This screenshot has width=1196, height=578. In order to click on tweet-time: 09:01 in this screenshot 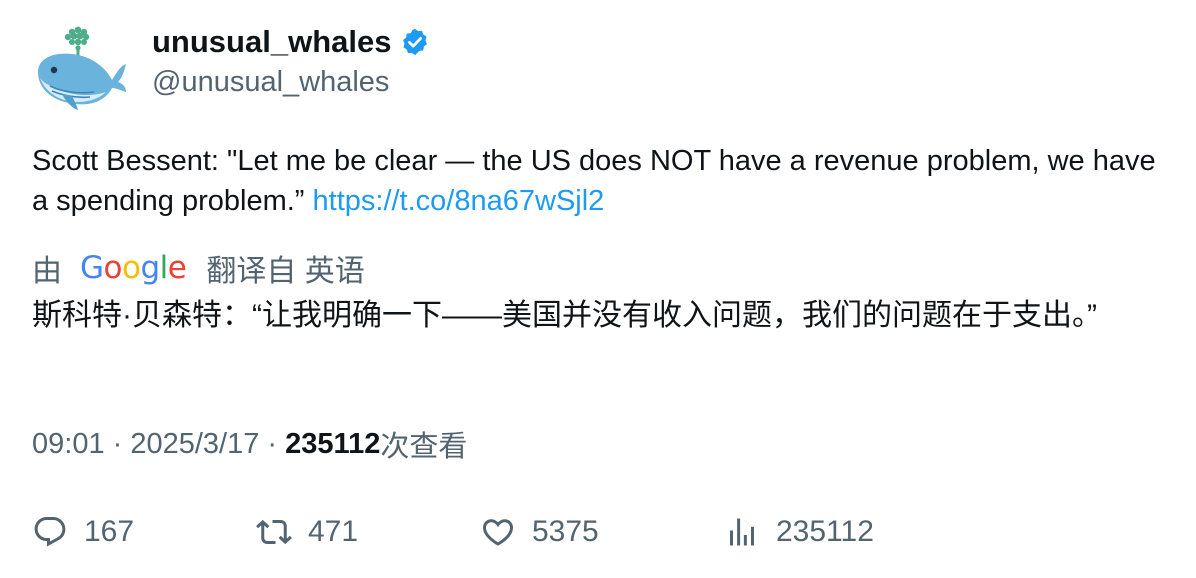, I will do `click(68, 444)`.